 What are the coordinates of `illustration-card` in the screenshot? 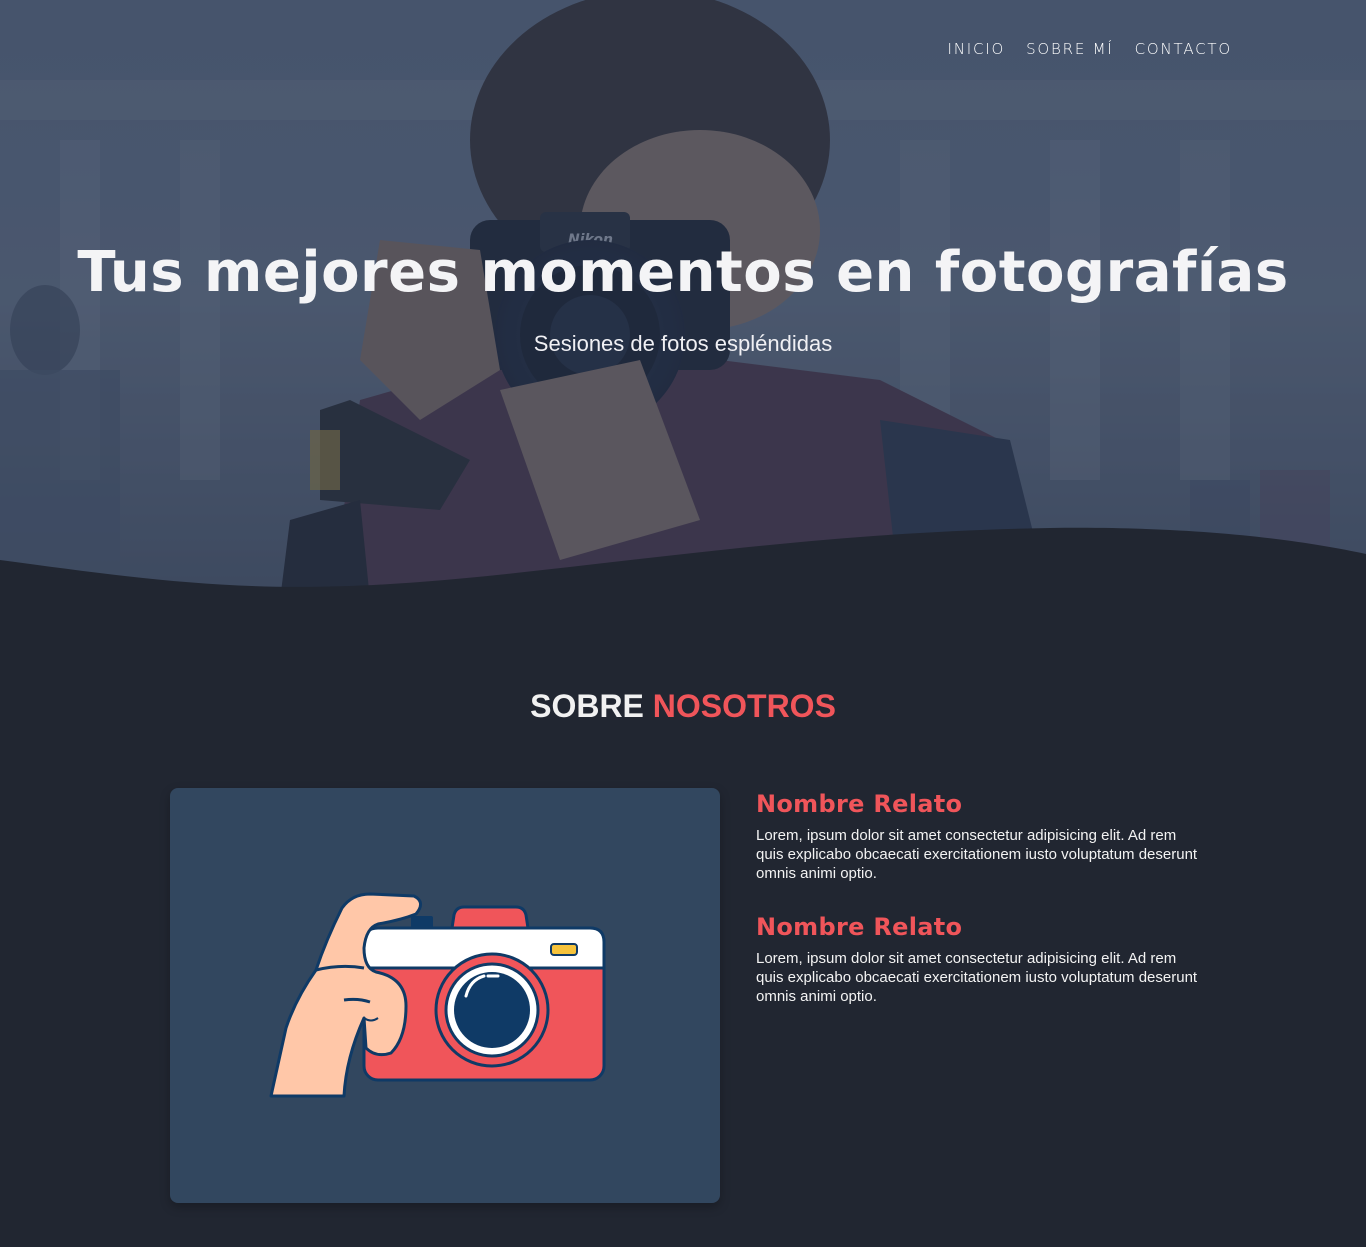 It's located at (445, 995).